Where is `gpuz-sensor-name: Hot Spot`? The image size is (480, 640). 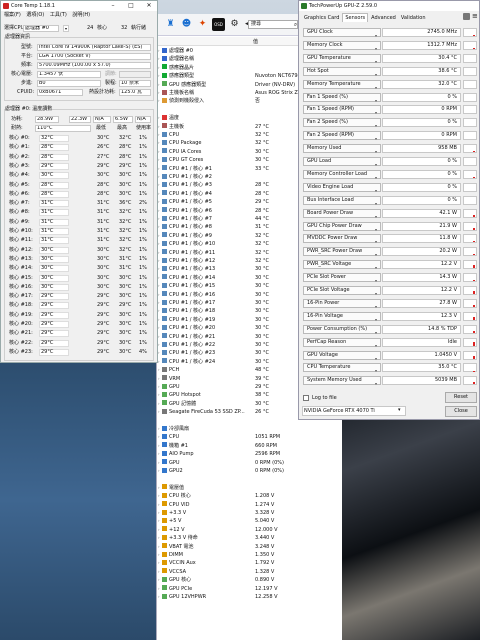 gpuz-sensor-name: Hot Spot is located at coordinates (342, 71).